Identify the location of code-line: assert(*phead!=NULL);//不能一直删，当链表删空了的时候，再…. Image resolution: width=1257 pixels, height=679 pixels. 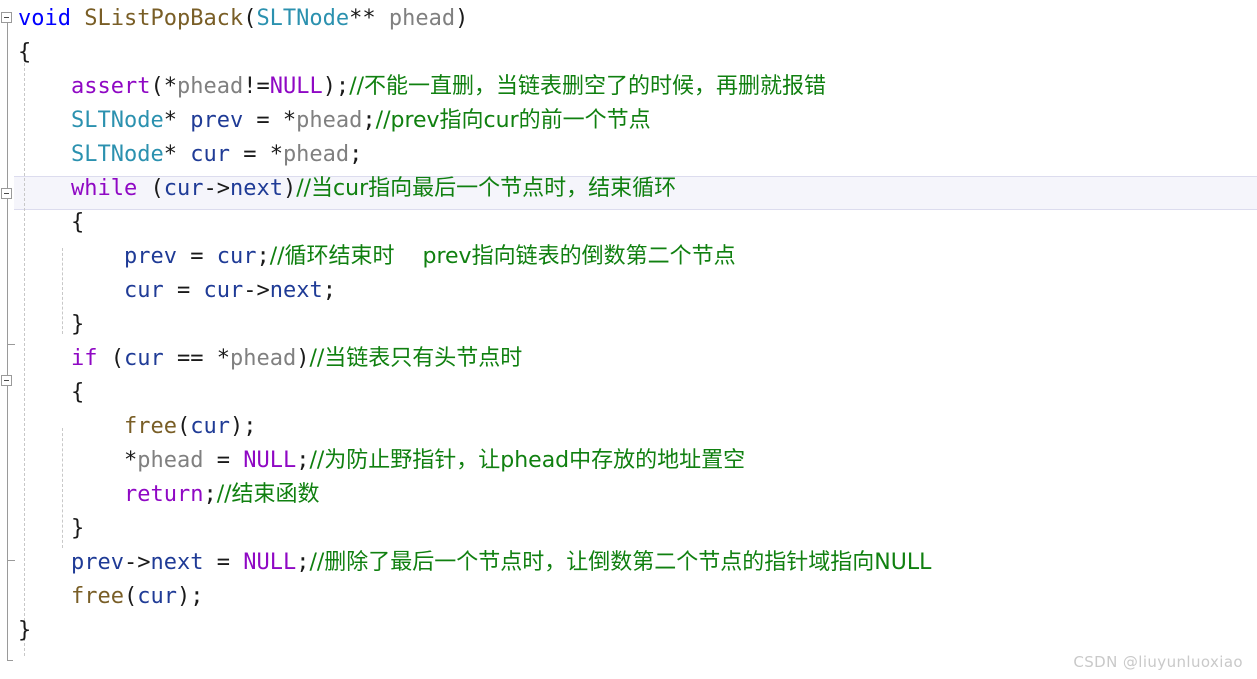
(422, 87).